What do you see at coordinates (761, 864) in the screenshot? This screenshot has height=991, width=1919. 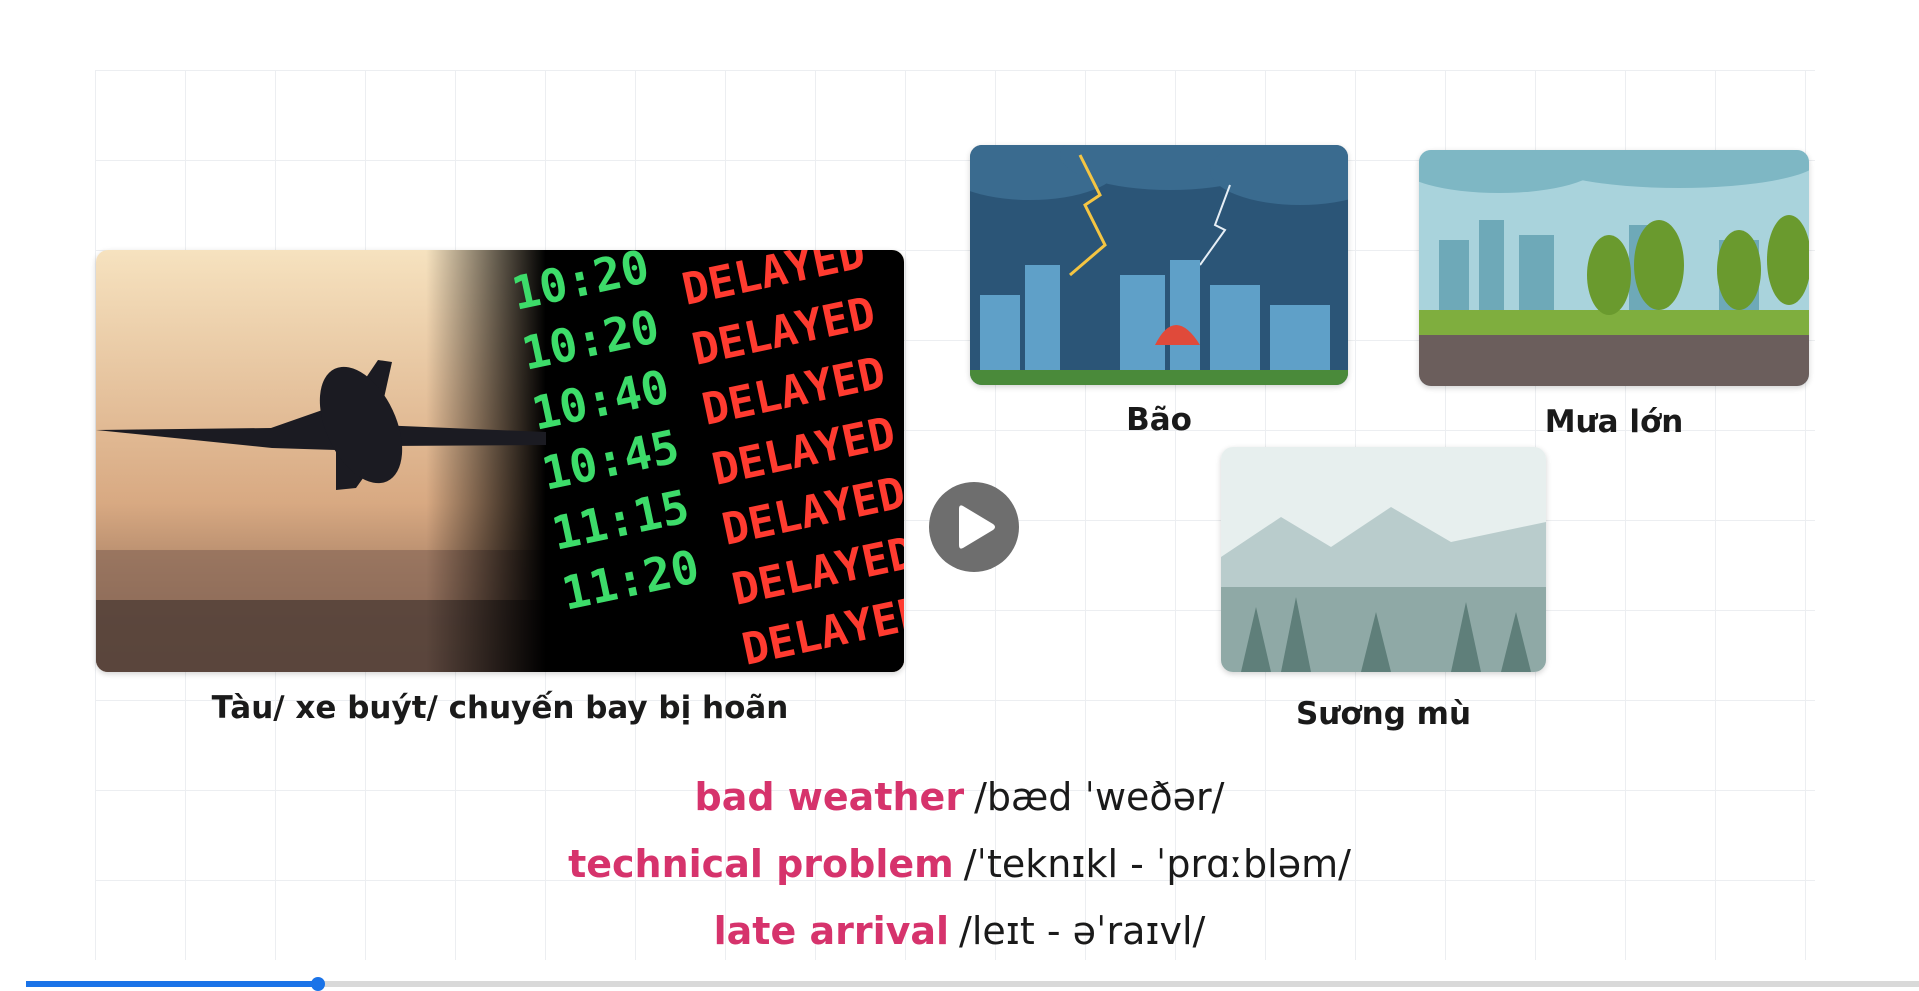 I see `vocab-term: technical problem` at bounding box center [761, 864].